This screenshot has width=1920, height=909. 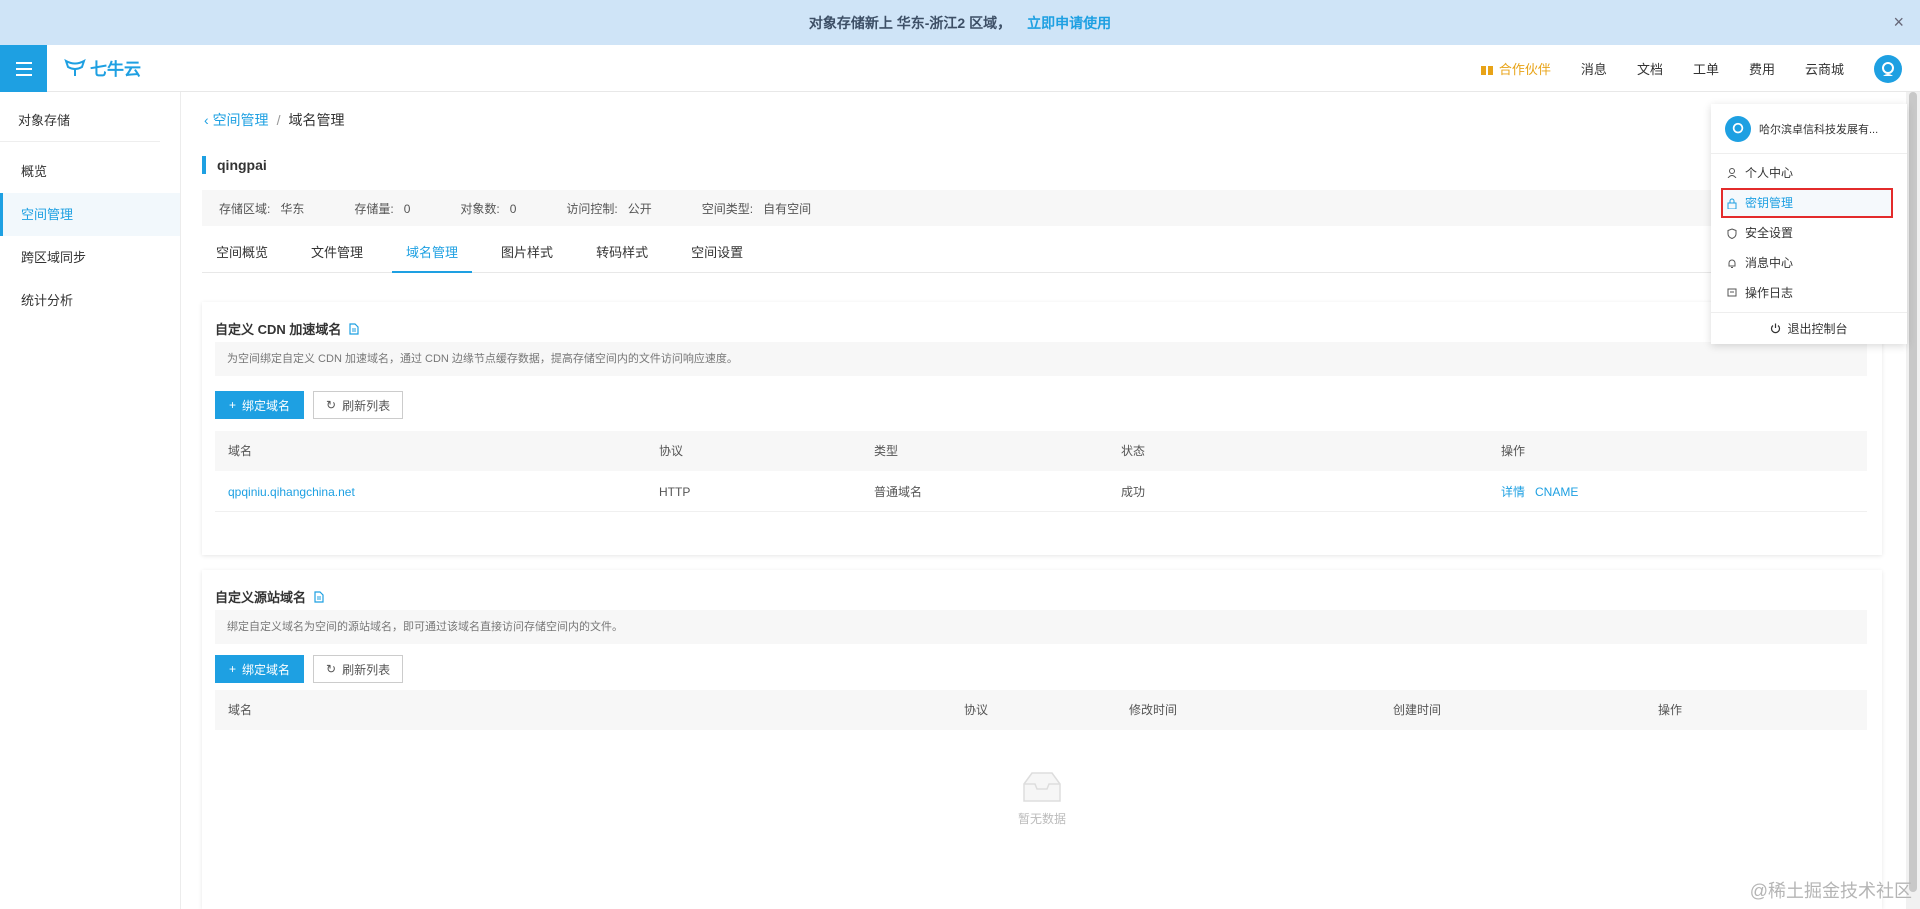 What do you see at coordinates (1809, 233) in the screenshot?
I see `menu-item-security: 安全设置` at bounding box center [1809, 233].